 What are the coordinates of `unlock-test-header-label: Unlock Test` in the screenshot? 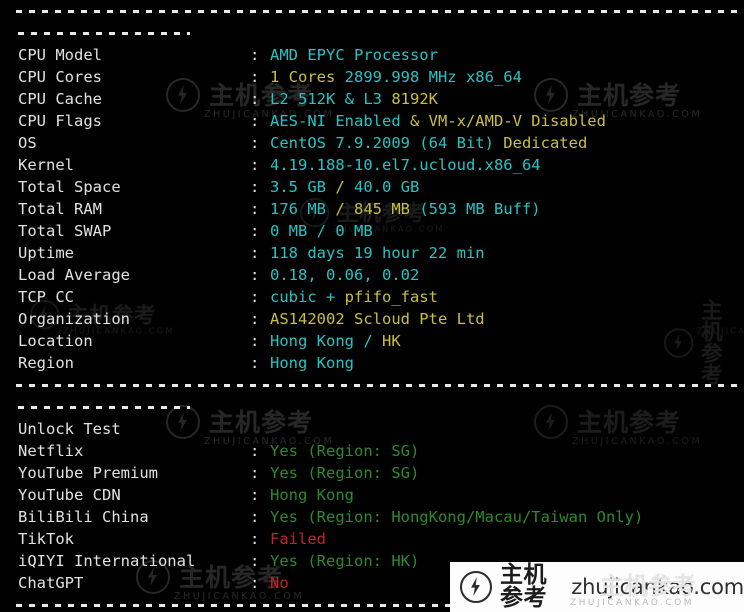 It's located at (69, 429).